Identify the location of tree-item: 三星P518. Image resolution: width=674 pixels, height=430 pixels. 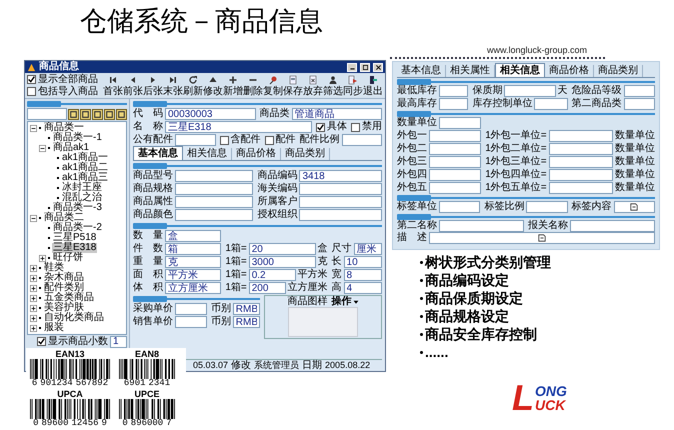
(75, 238).